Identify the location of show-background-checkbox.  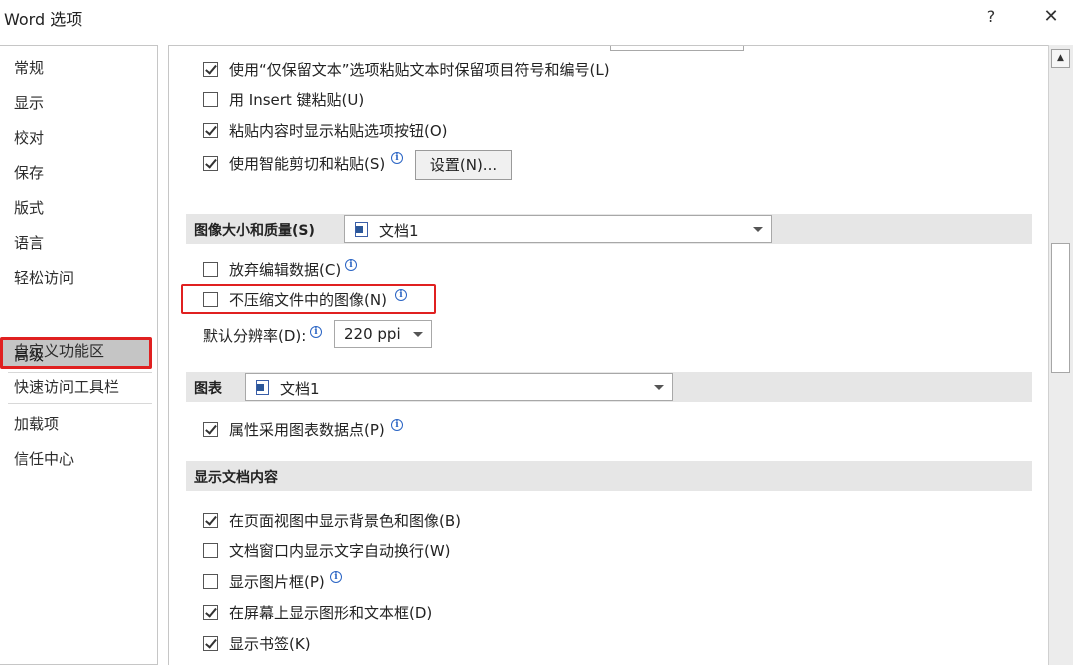
(210, 520).